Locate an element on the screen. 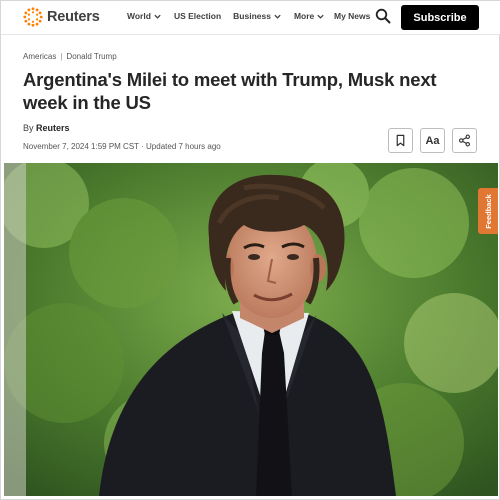 This screenshot has height=500, width=500. nav-business-label: Business is located at coordinates (252, 16).